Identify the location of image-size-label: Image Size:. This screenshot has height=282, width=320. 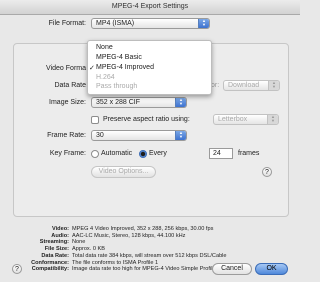
(67, 102).